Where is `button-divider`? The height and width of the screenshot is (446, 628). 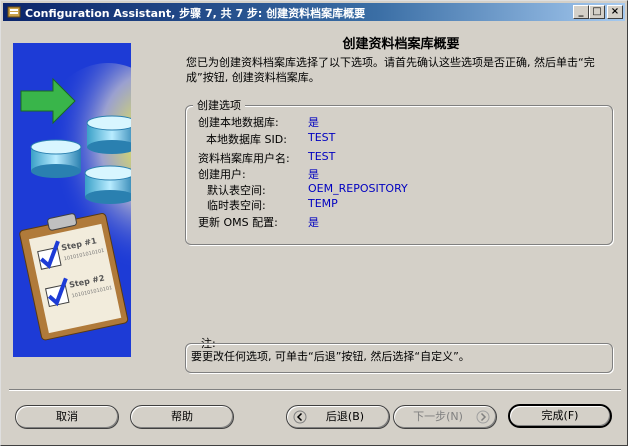
button-divider is located at coordinates (315, 390).